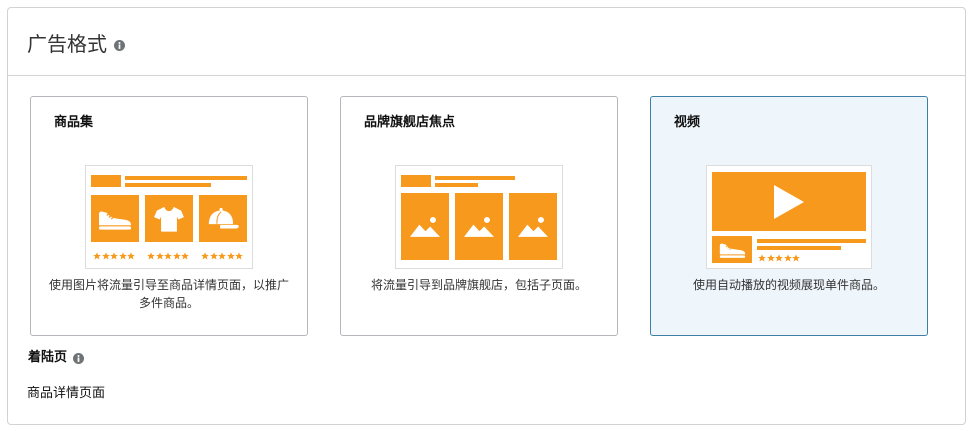  Describe the element at coordinates (168, 294) in the screenshot. I see `card-description: 使用图片将流量引导至商品详情页面，以推广多件商品。` at that location.